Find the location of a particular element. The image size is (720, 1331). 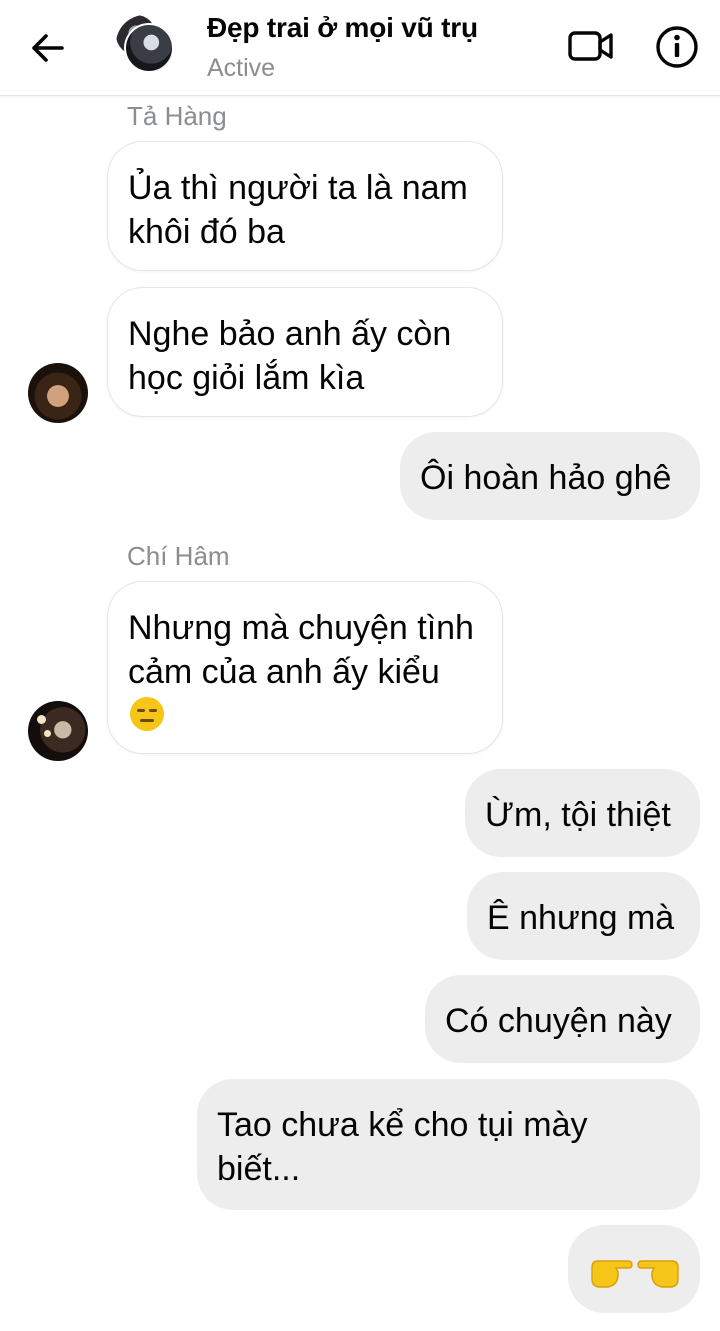

pointing-hands-emoji is located at coordinates (635, 1274).